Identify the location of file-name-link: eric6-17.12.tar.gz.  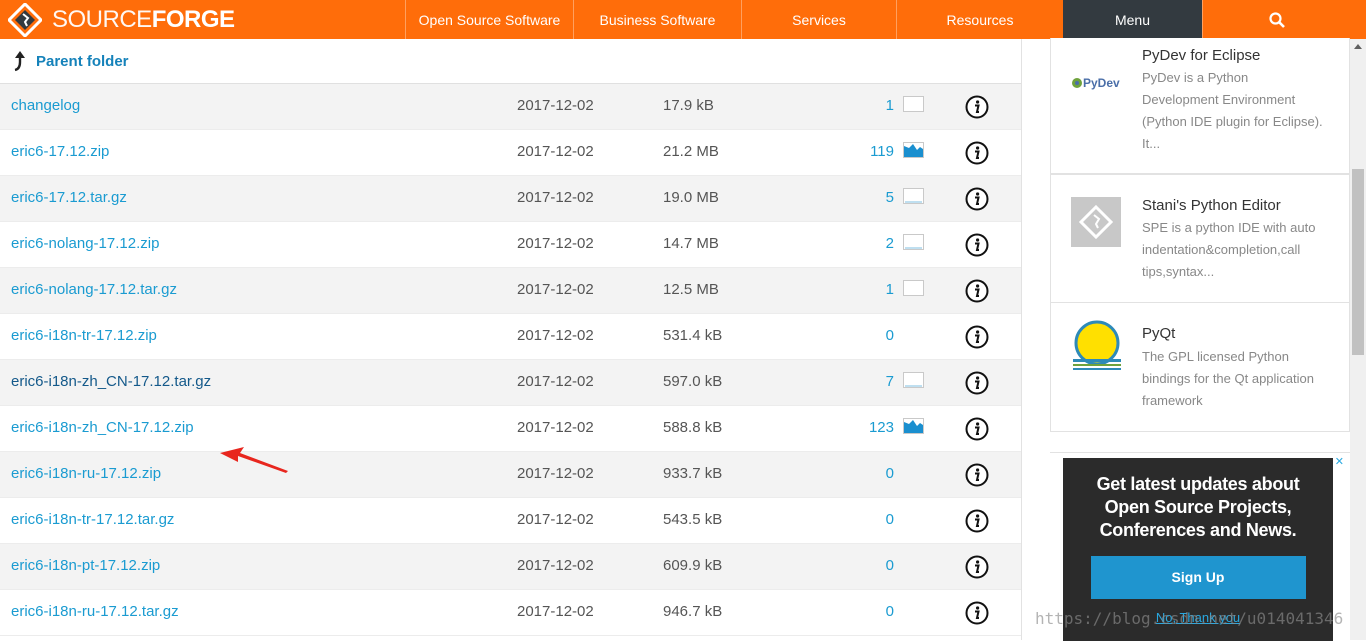
(69, 197).